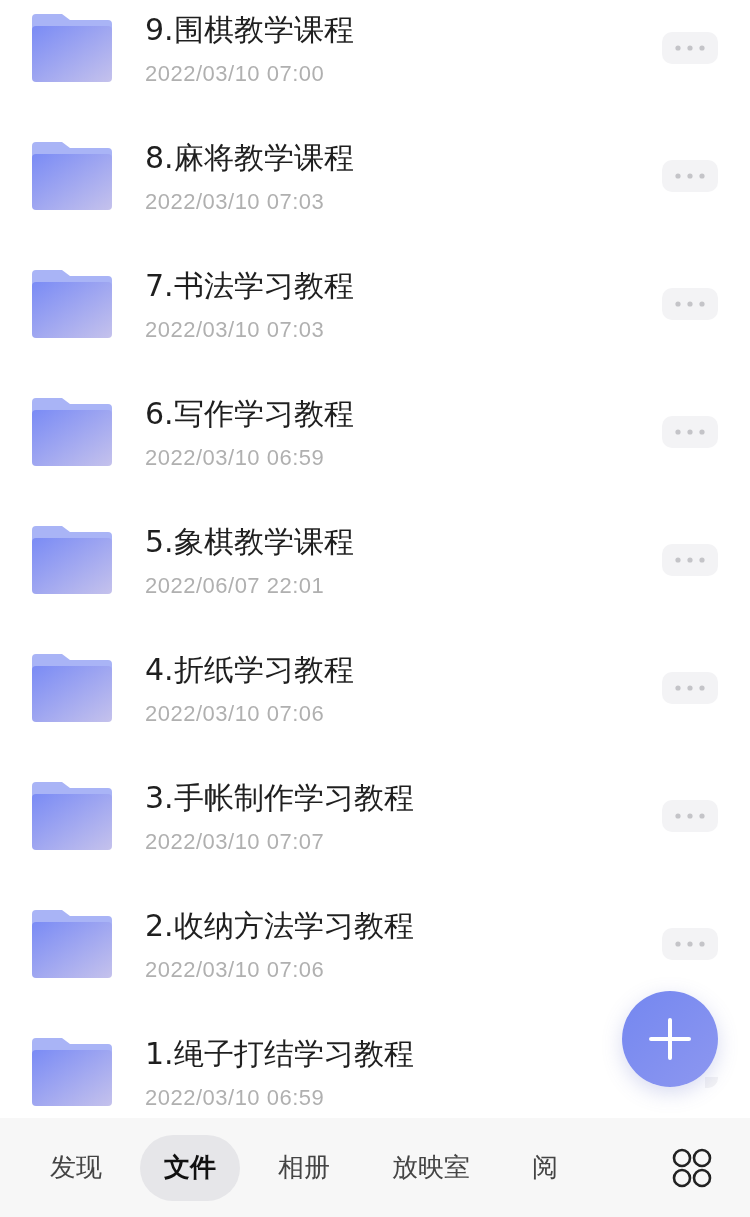 The height and width of the screenshot is (1217, 750). I want to click on folder-name: 5.象棋教学课程, so click(249, 542).